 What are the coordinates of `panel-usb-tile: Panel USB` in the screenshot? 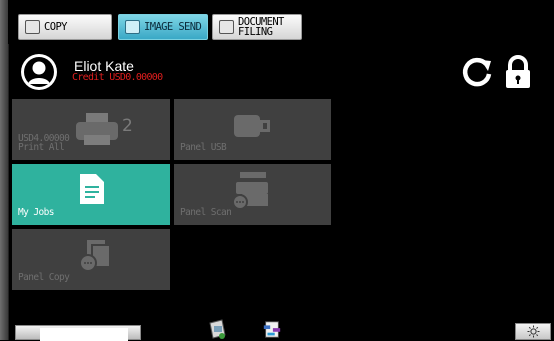 It's located at (252, 129).